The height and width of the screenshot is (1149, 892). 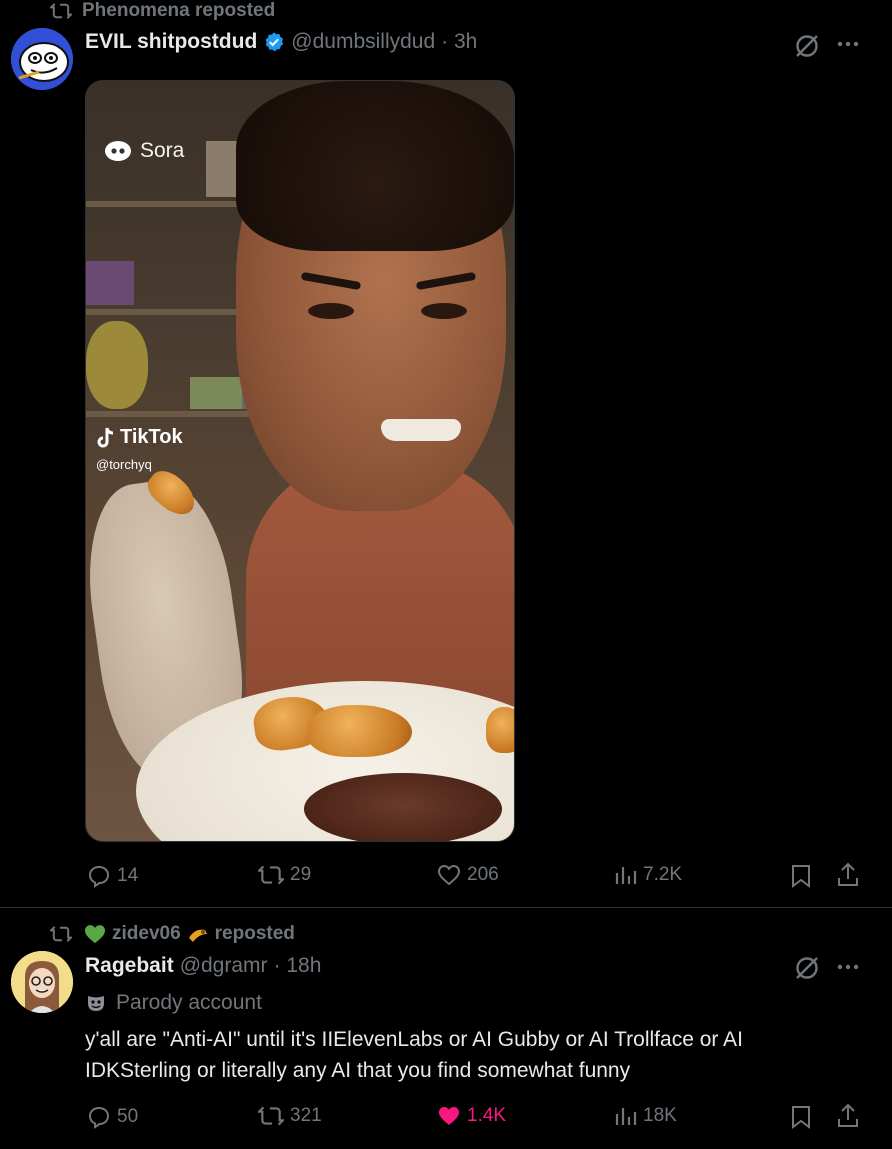 What do you see at coordinates (171, 42) in the screenshot?
I see `author-name: EVIL shitpostdud` at bounding box center [171, 42].